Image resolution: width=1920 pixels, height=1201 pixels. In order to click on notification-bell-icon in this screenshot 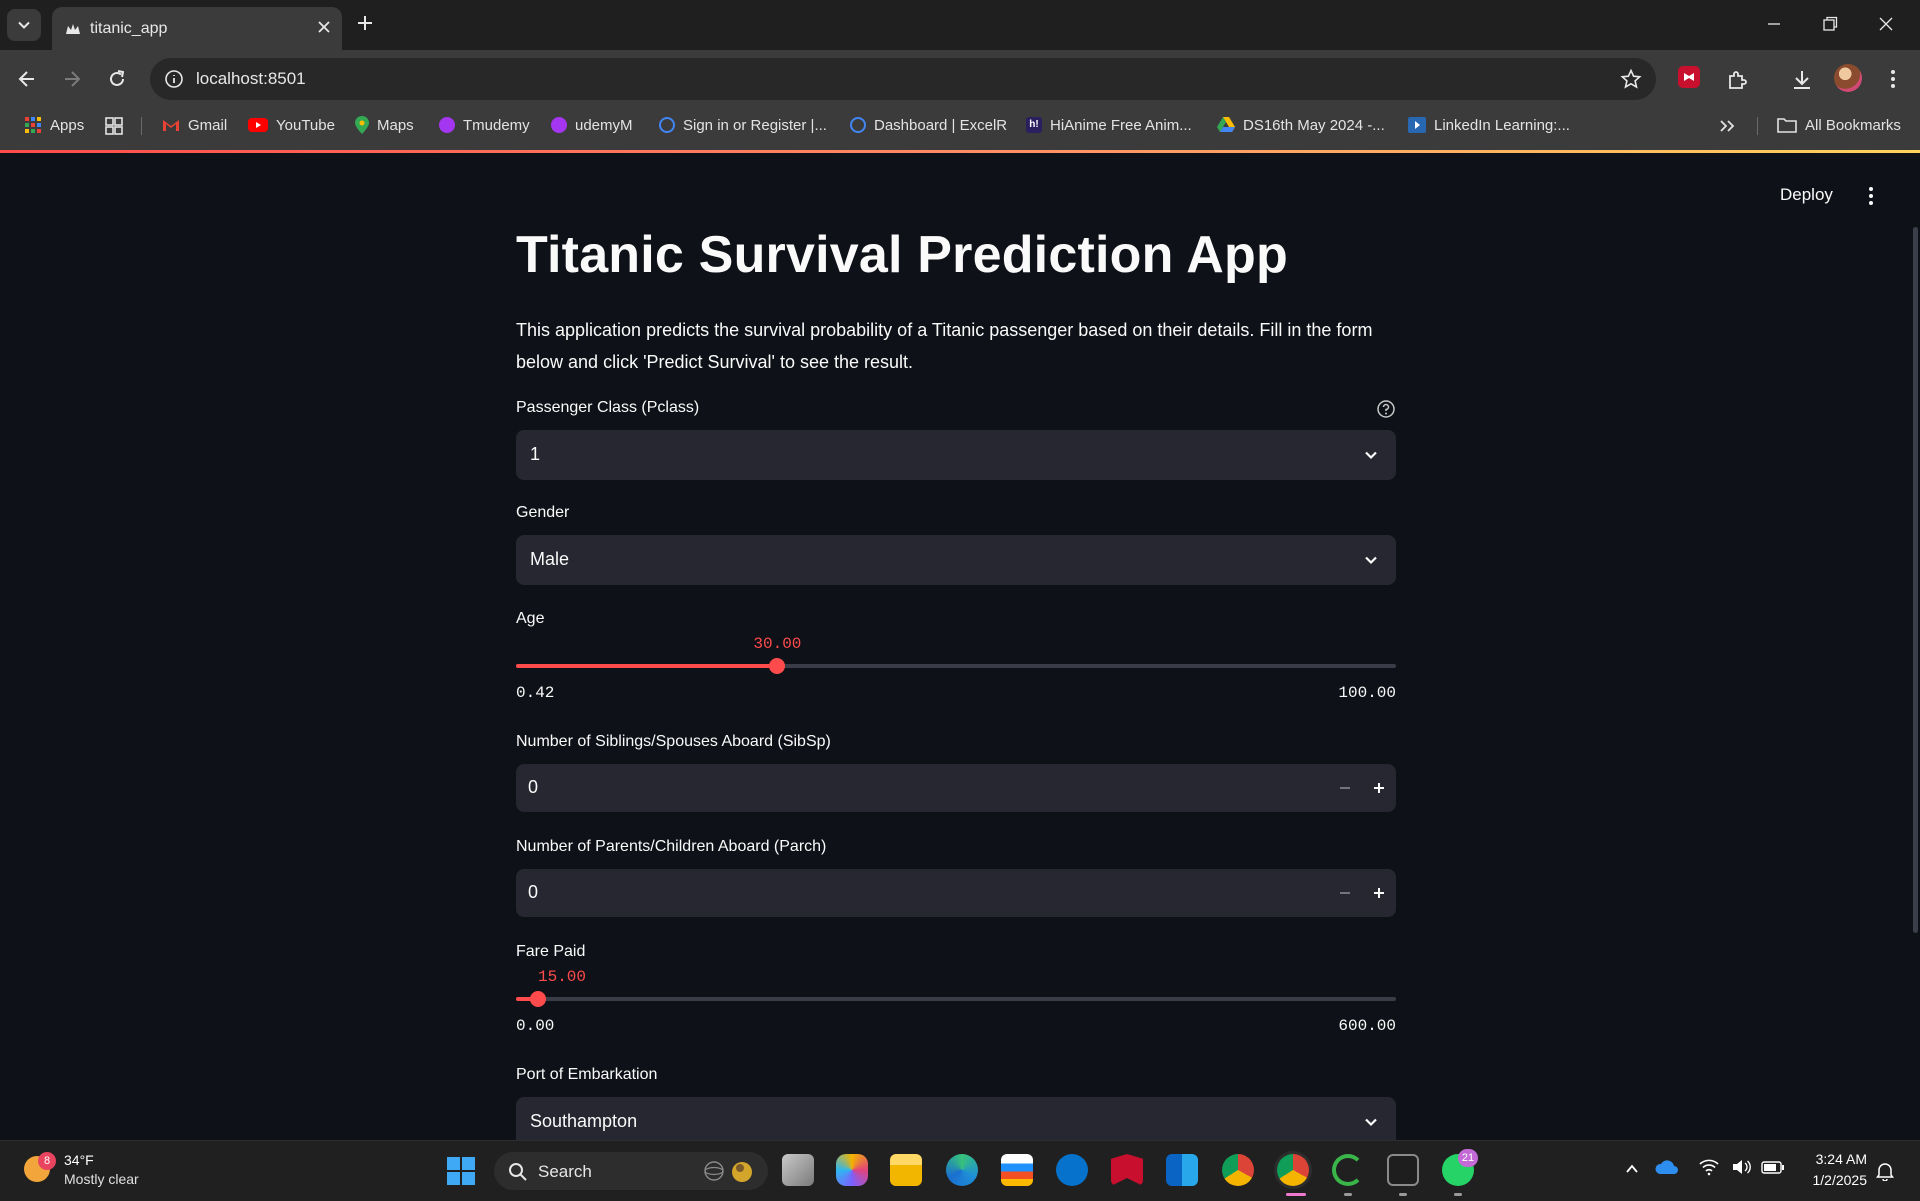, I will do `click(1885, 1171)`.